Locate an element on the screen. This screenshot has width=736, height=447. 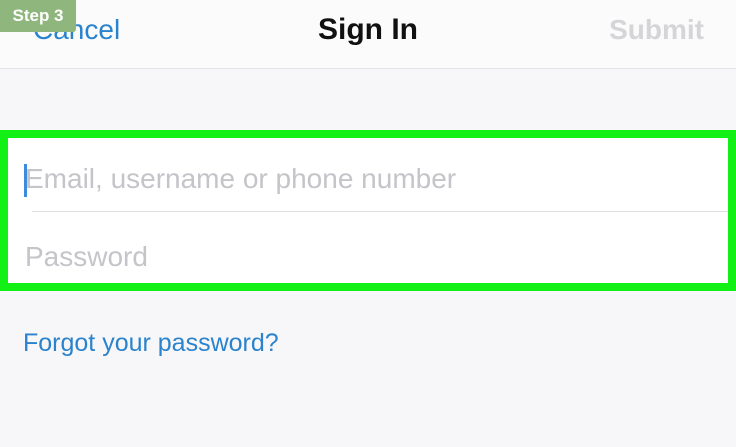
submit-button: Submit is located at coordinates (656, 30).